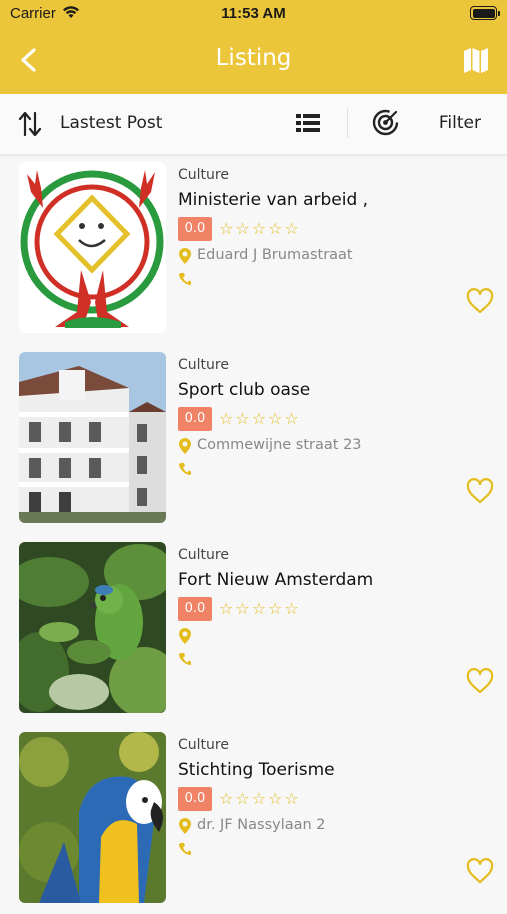 The width and height of the screenshot is (507, 914). Describe the element at coordinates (275, 255) in the screenshot. I see `listing-address: Eduard J Brumastraat` at that location.